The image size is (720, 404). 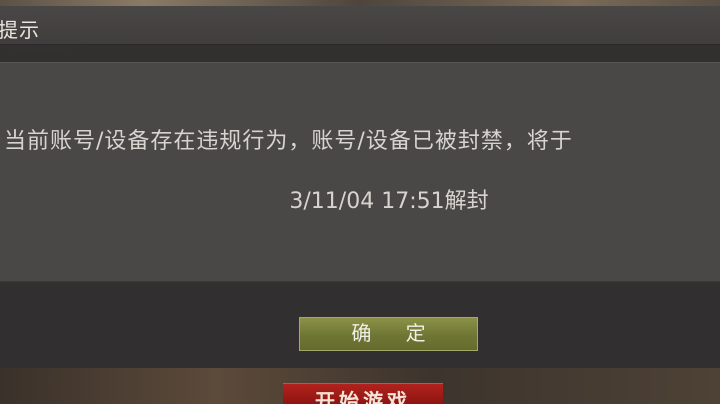 What do you see at coordinates (360, 25) in the screenshot?
I see `dialog-title-bar: 提示` at bounding box center [360, 25].